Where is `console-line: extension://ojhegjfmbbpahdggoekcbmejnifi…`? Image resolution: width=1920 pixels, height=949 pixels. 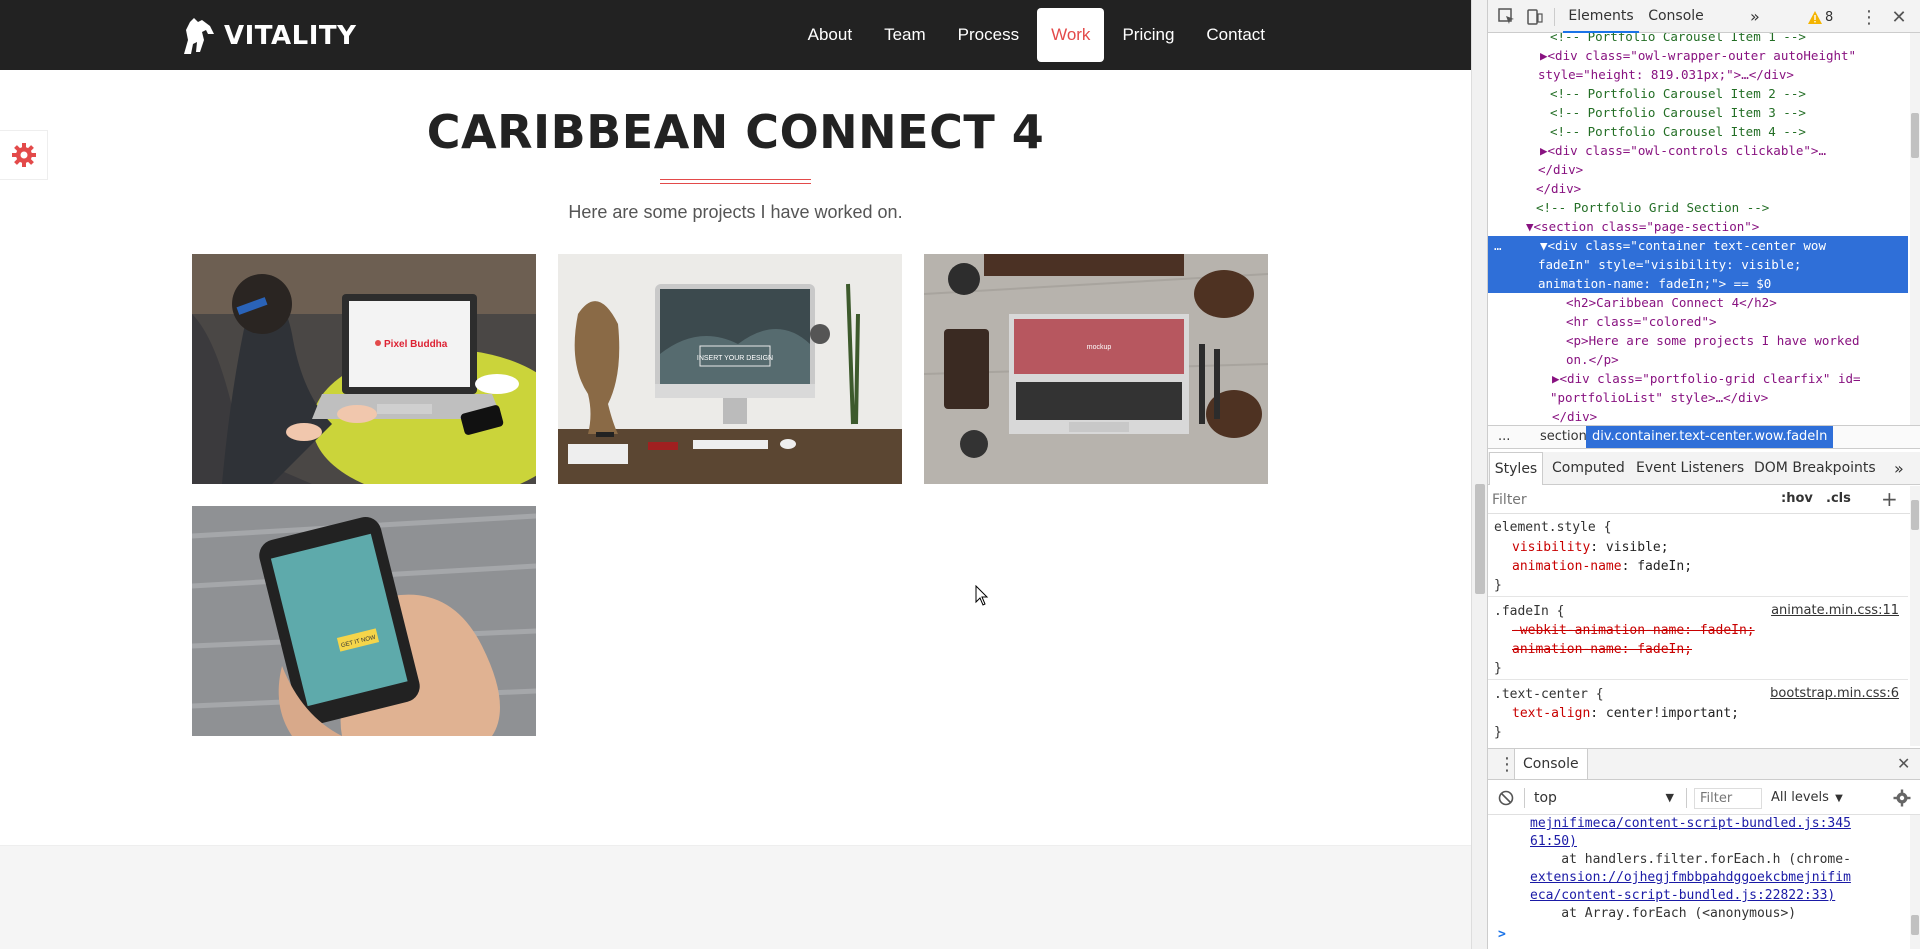 console-line: extension://ojhegjfmbbpahdggoekcbmejnifi… is located at coordinates (1690, 878).